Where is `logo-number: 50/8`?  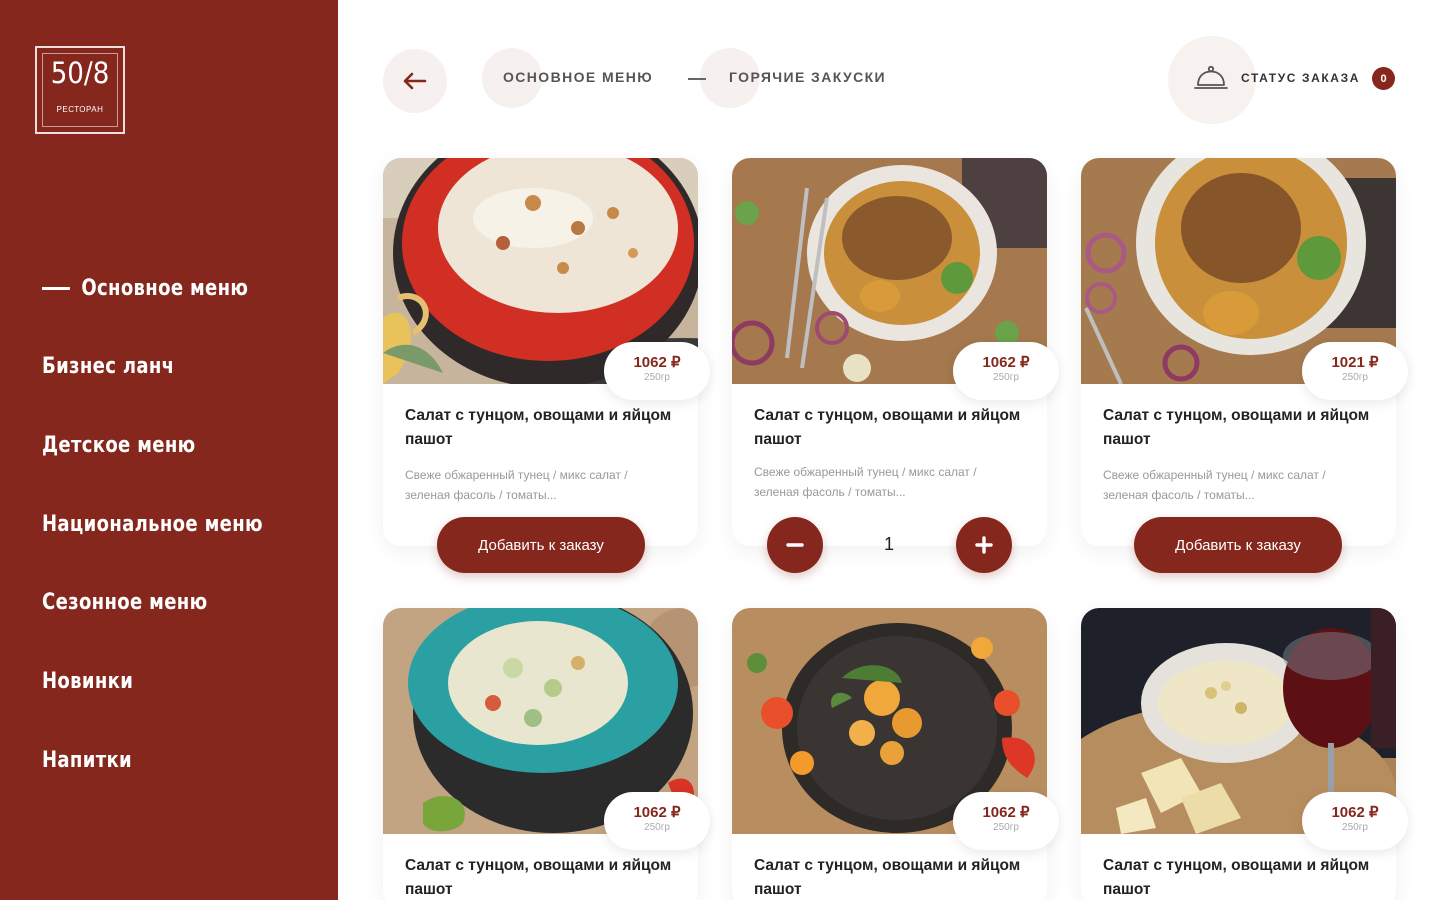
logo-number: 50/8 is located at coordinates (80, 73).